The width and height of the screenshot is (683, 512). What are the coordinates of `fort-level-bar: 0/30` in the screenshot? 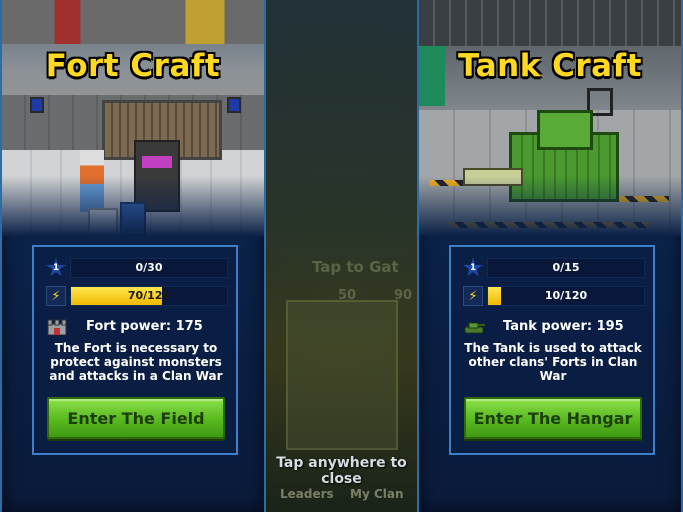 It's located at (149, 268).